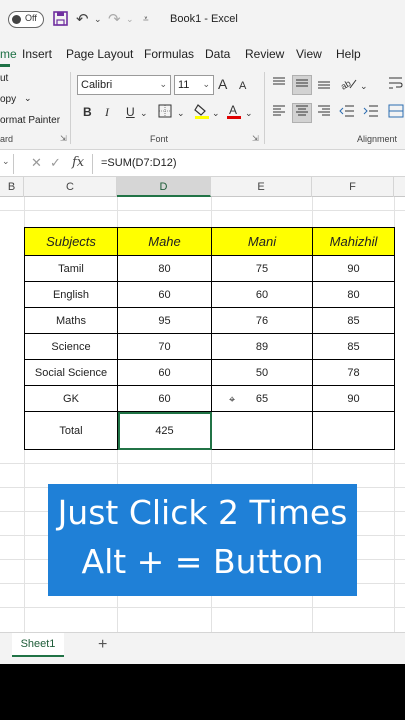  What do you see at coordinates (396, 113) in the screenshot?
I see `merge-center-icon` at bounding box center [396, 113].